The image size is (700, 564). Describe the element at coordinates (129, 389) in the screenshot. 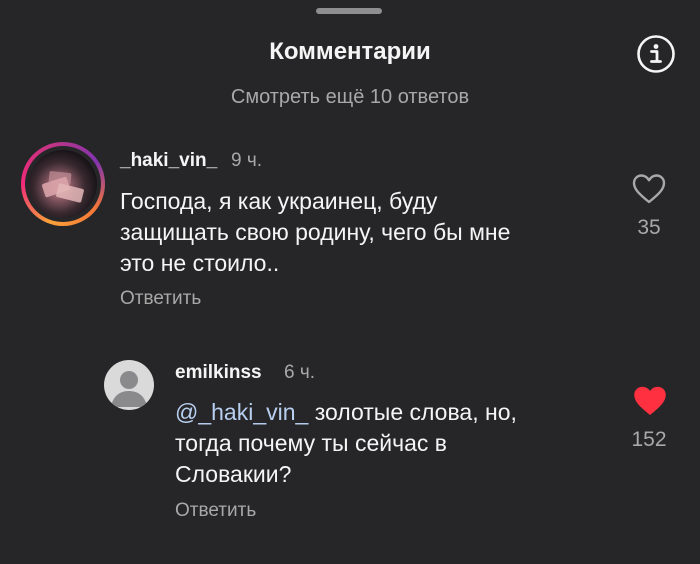

I see `default-avatar-icon` at that location.